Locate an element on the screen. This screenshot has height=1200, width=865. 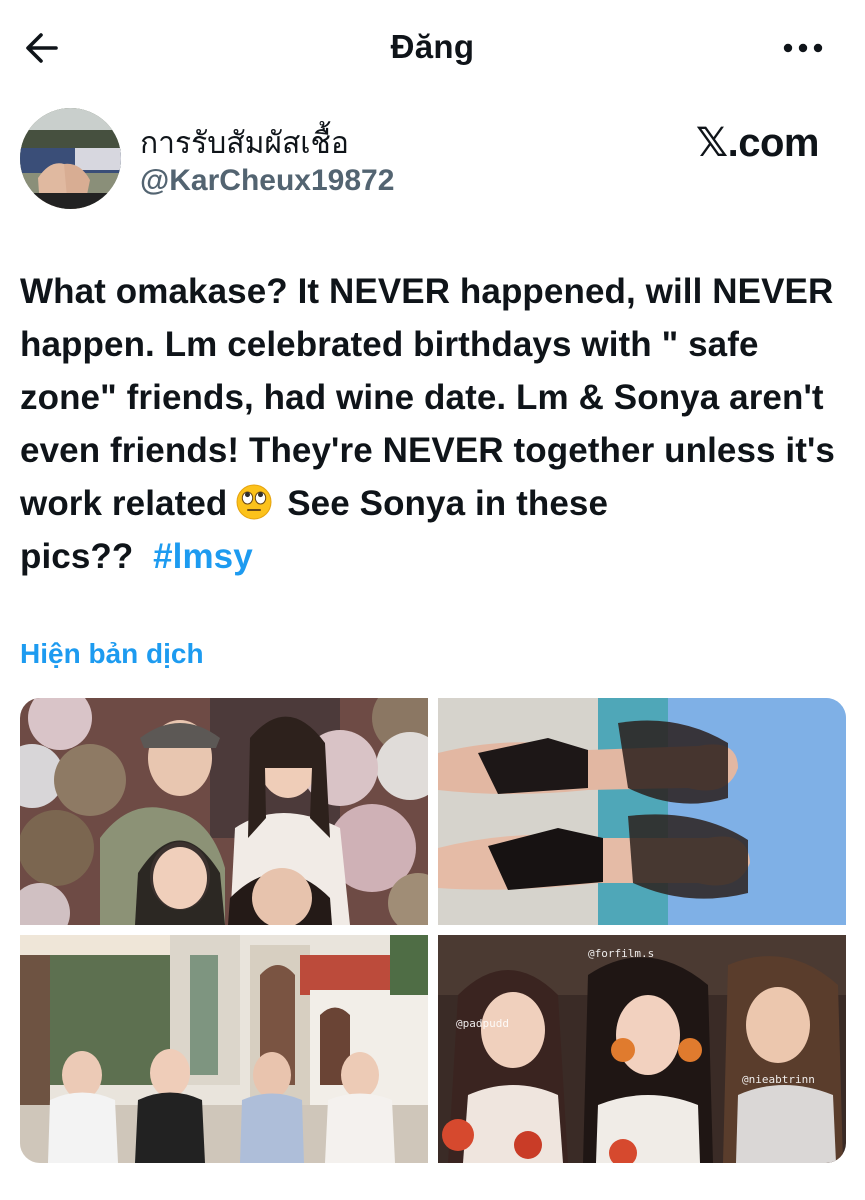
face-with-rolling-eyes-icon is located at coordinates (254, 502).